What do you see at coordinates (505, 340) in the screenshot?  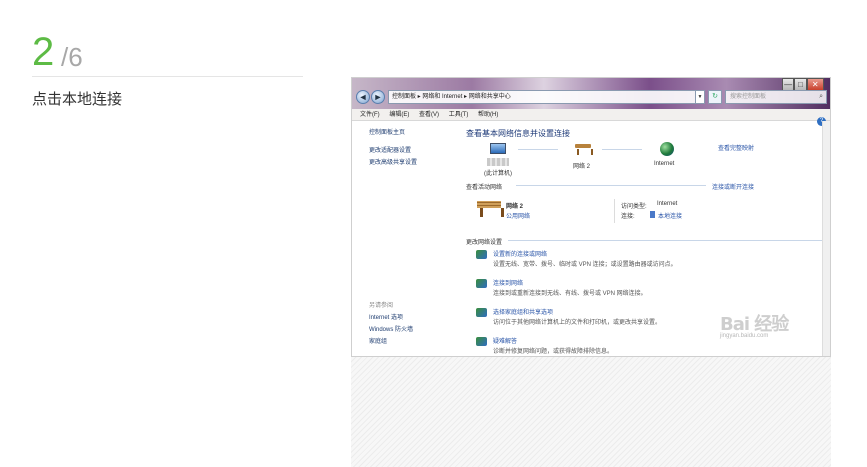 I see `task-troubleshoot: 疑难解答` at bounding box center [505, 340].